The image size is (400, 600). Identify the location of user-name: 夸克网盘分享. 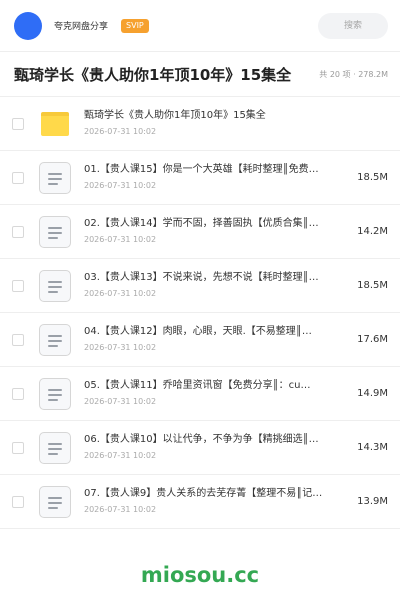
(81, 27).